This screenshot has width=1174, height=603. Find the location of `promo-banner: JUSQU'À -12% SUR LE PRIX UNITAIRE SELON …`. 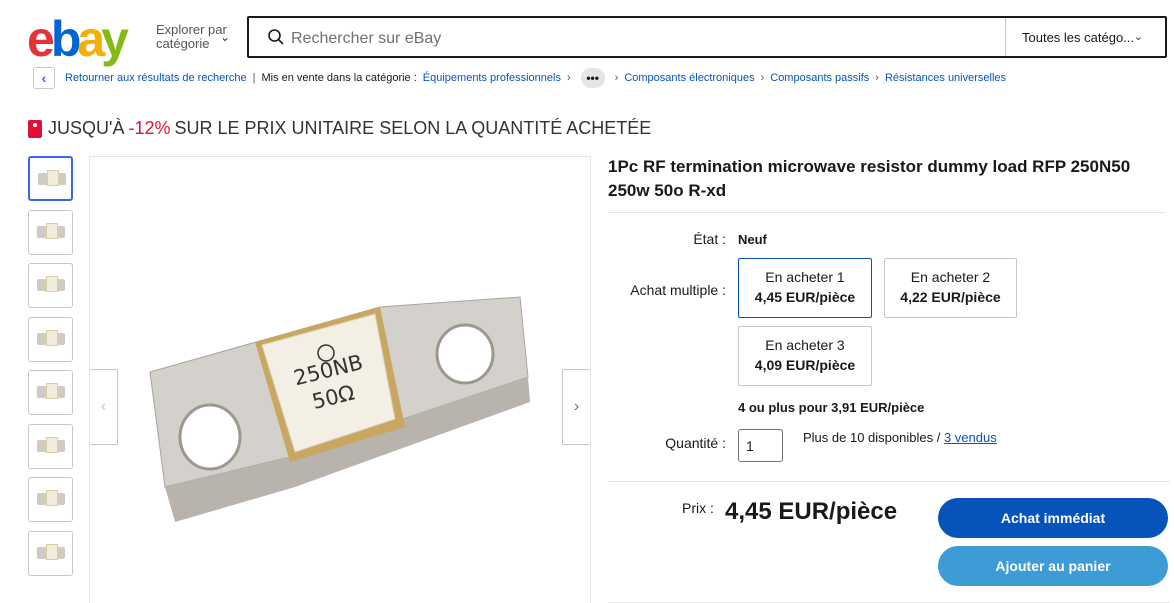

promo-banner: JUSQU'À -12% SUR LE PRIX UNITAIRE SELON … is located at coordinates (339, 128).